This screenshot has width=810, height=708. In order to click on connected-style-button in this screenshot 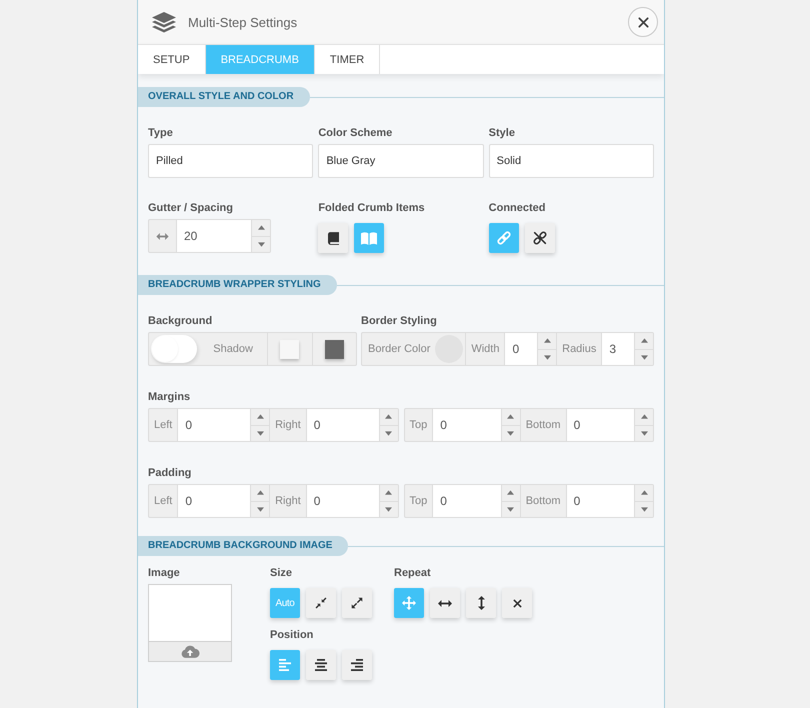, I will do `click(539, 238)`.